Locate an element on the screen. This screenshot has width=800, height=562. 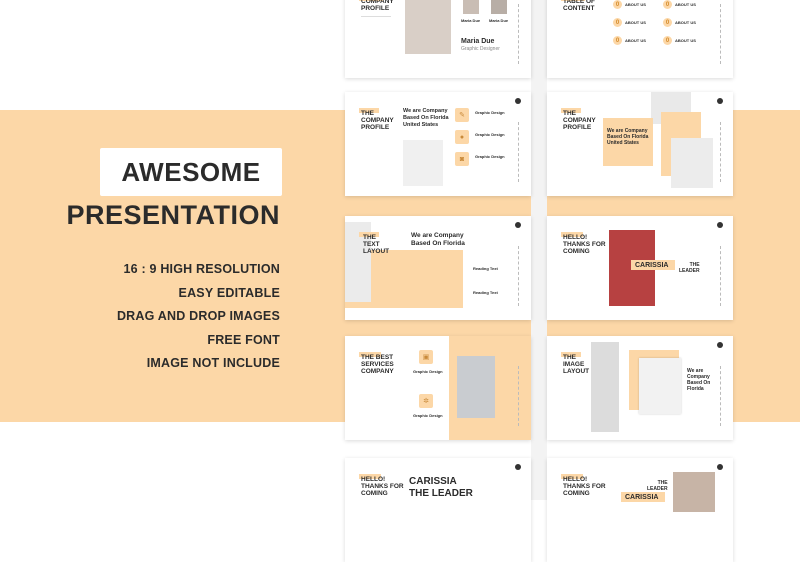
folder-icon: ▣ is located at coordinates (426, 357).